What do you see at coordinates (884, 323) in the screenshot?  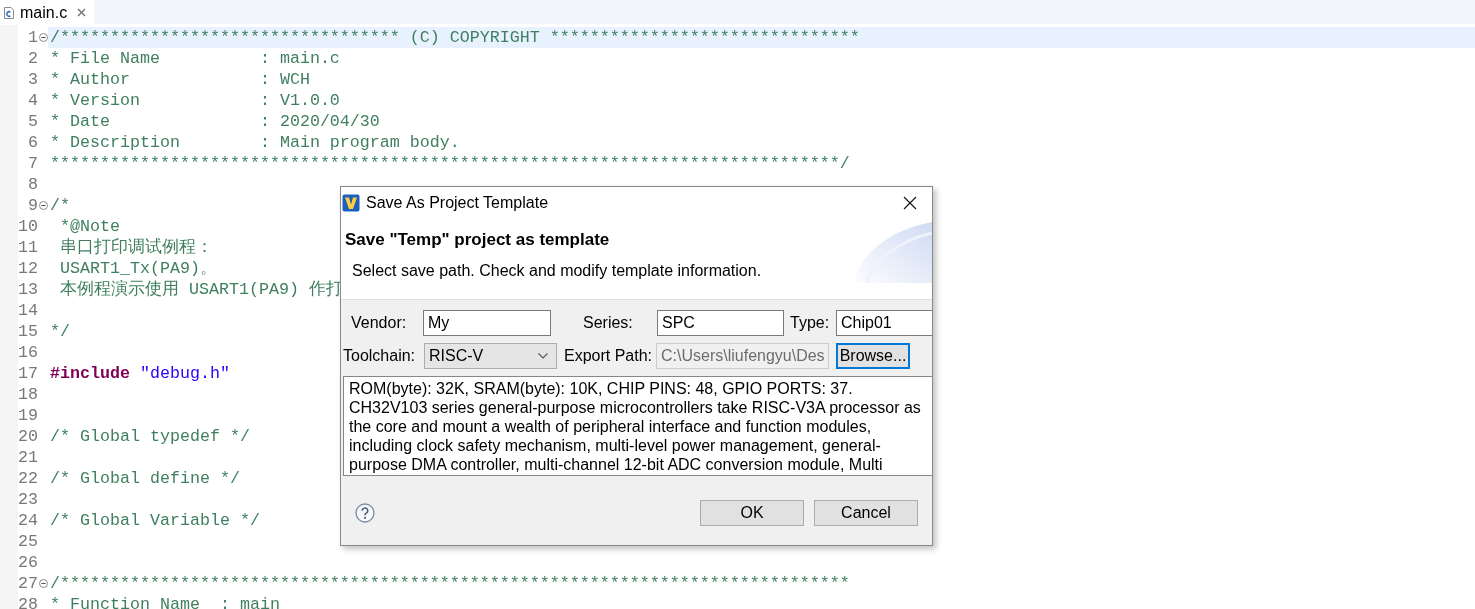 I see `text-field: Chip01` at bounding box center [884, 323].